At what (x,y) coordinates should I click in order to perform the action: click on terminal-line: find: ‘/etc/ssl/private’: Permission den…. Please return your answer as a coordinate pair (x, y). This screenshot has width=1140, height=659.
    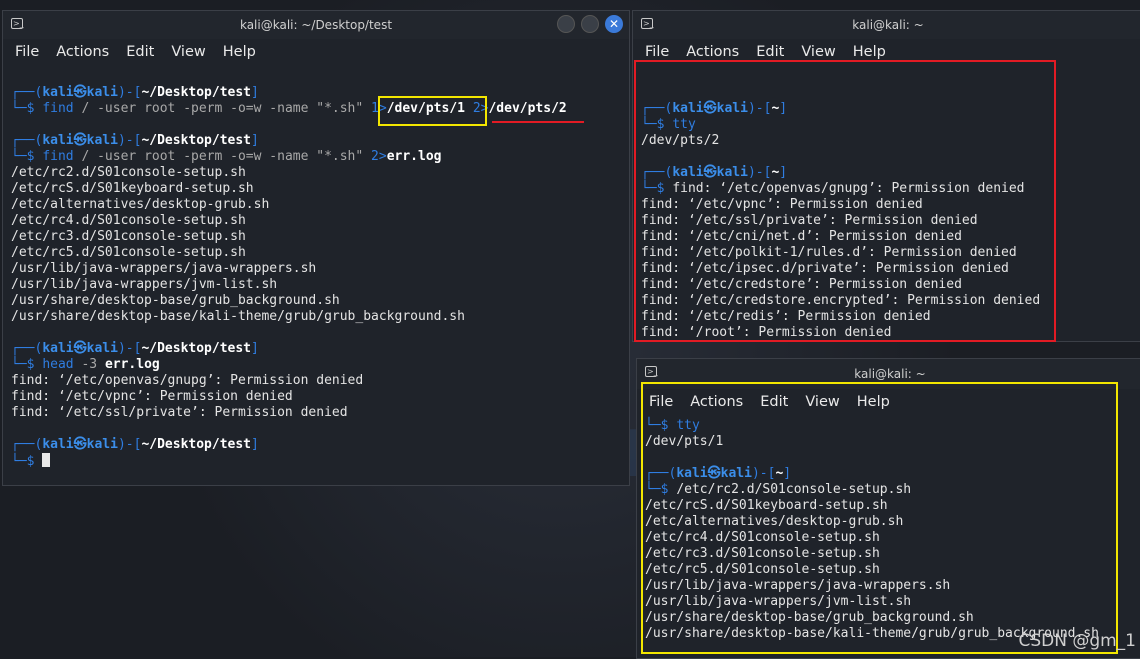
    Looking at the image, I should click on (318, 413).